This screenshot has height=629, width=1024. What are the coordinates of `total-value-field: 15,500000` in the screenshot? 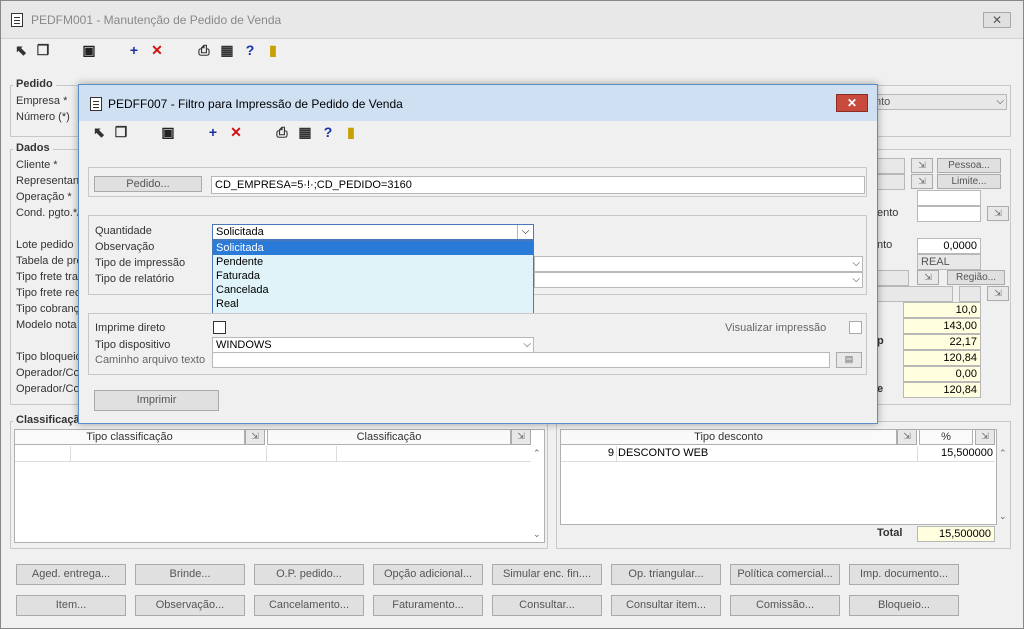 It's located at (956, 534).